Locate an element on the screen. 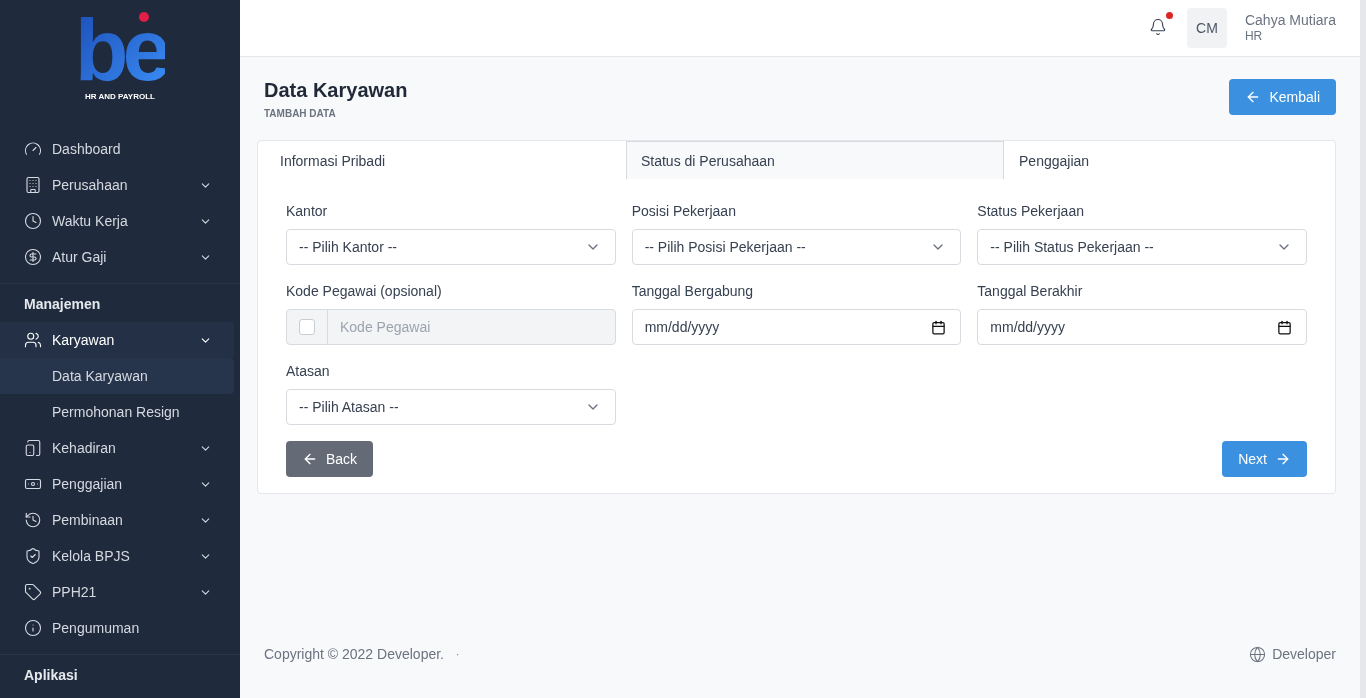 Image resolution: width=1366 pixels, height=698 pixels. sidebar-heading: Aplikasi is located at coordinates (51, 675).